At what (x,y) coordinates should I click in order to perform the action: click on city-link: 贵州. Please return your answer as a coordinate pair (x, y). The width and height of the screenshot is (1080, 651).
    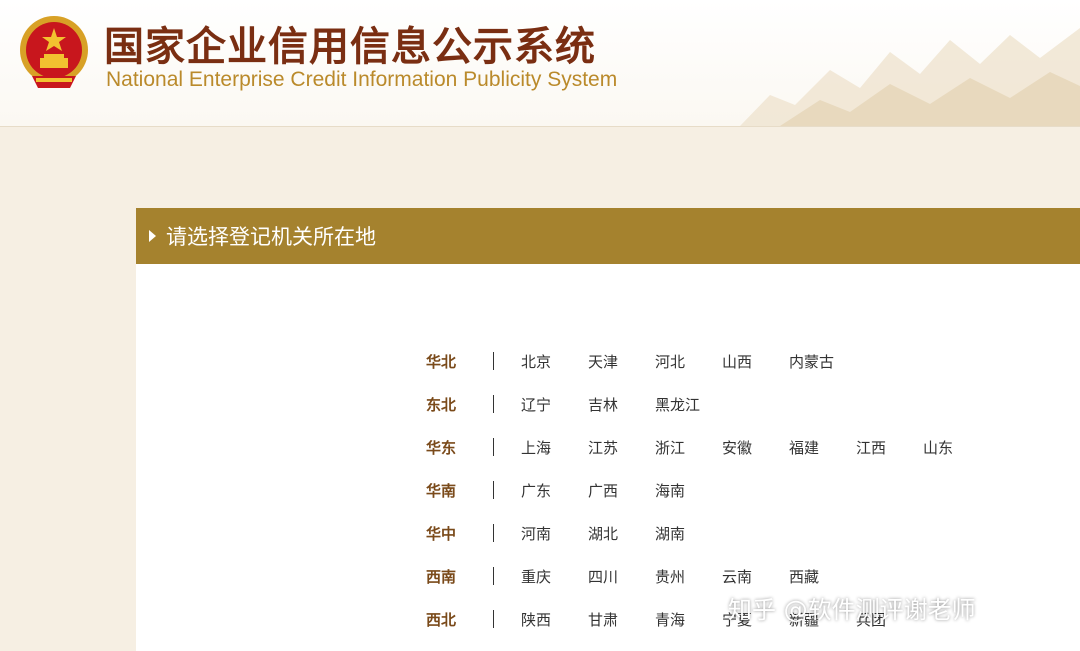
    Looking at the image, I should click on (688, 576).